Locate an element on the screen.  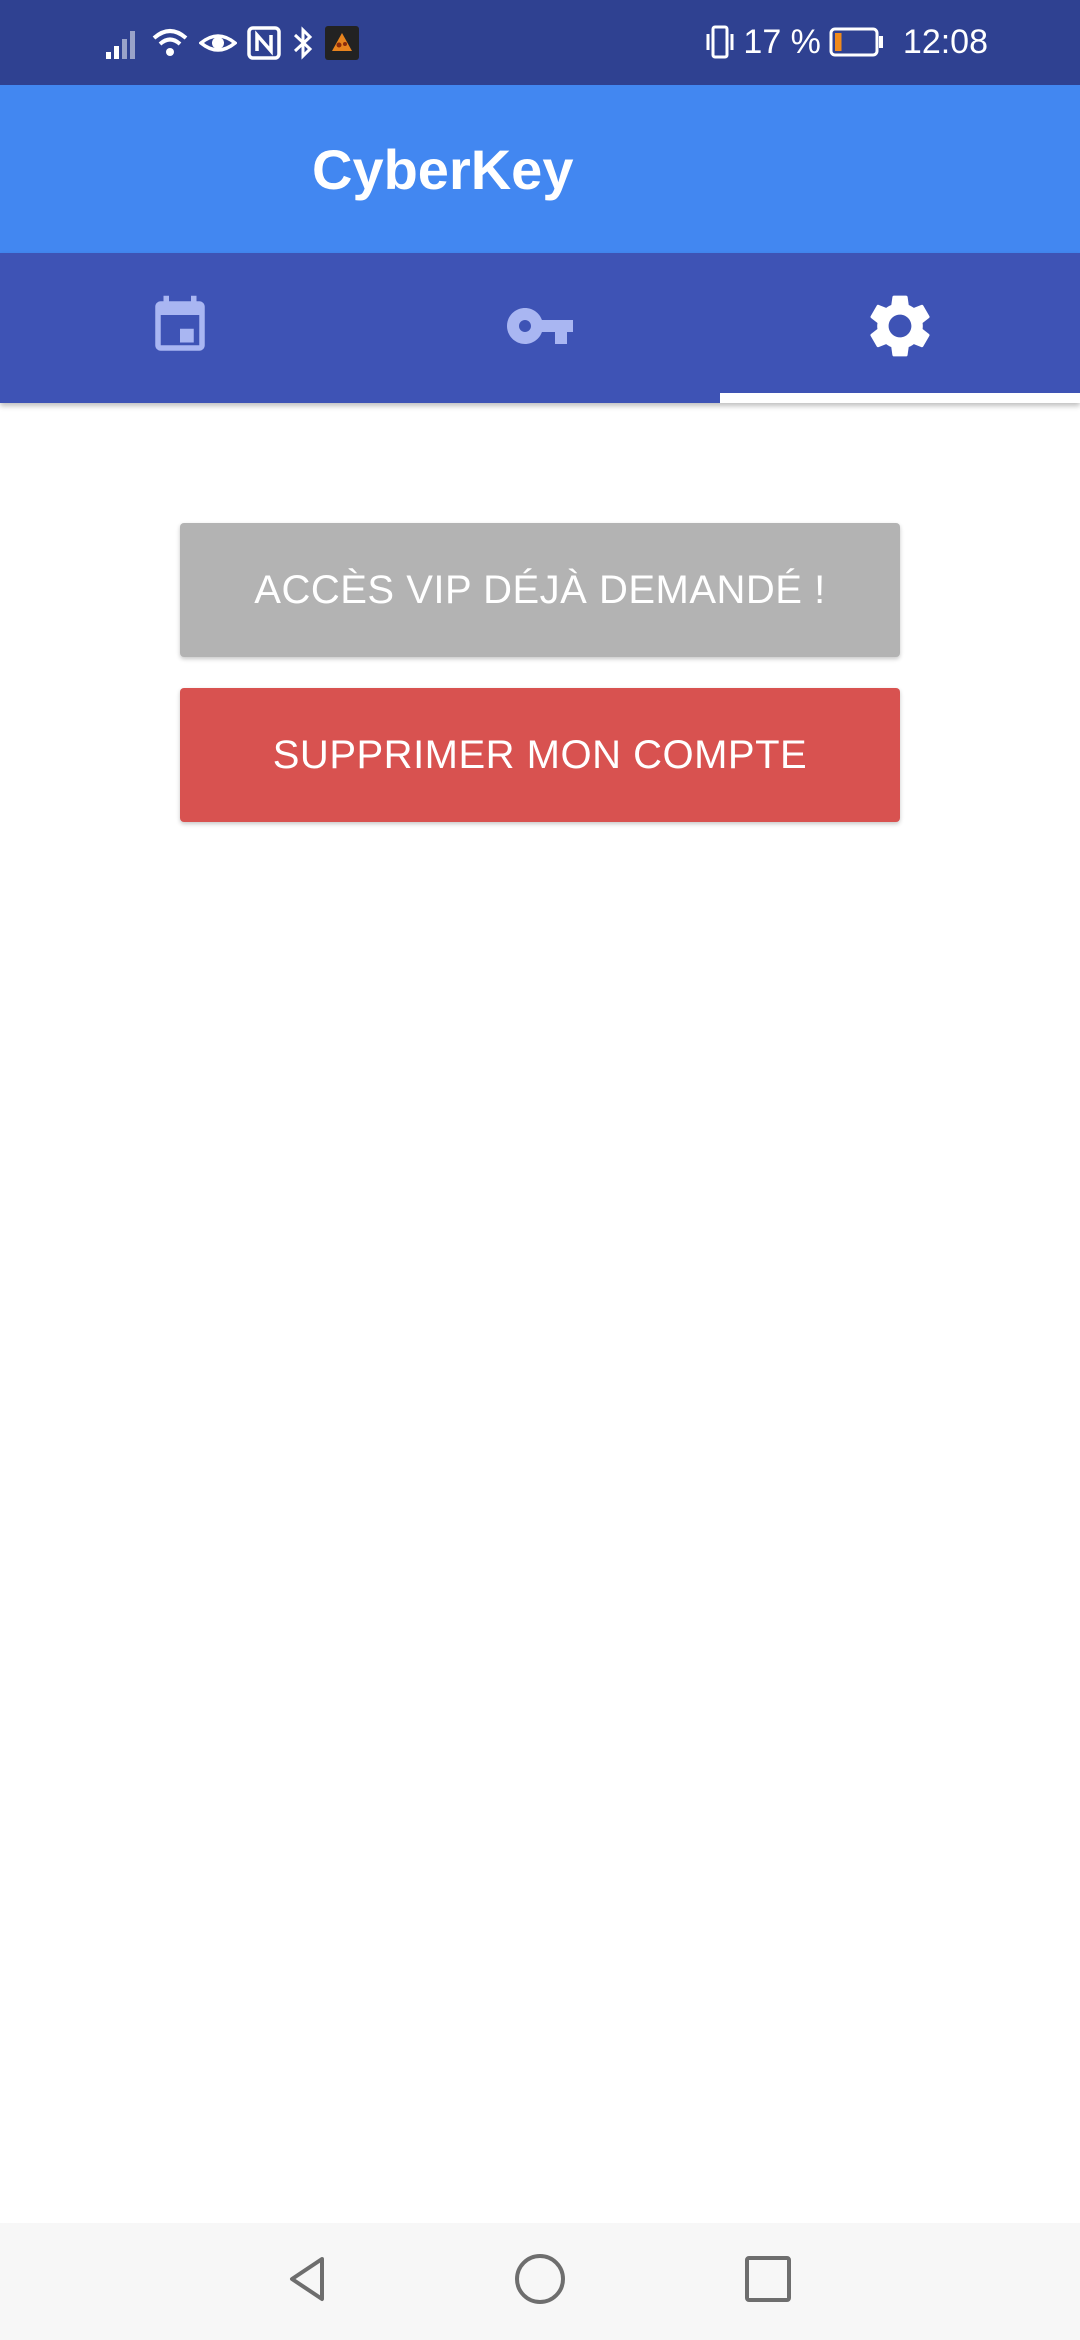
recents-icon is located at coordinates (768, 2281).